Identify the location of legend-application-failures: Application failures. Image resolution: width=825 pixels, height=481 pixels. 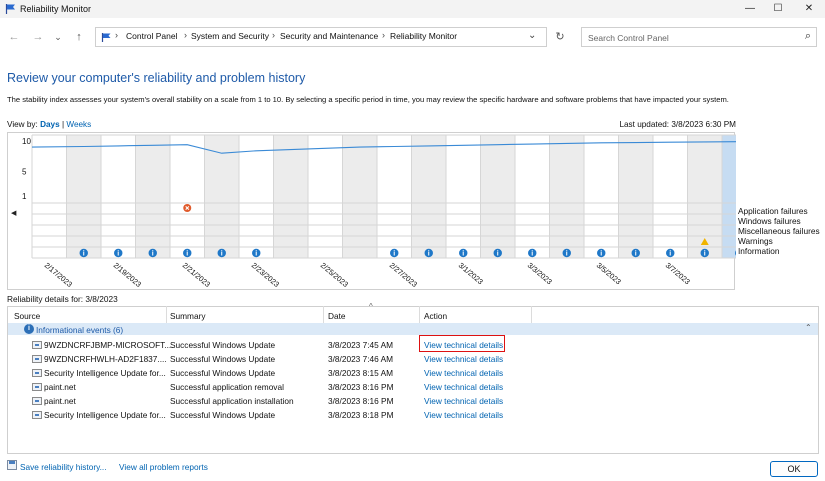
(773, 211).